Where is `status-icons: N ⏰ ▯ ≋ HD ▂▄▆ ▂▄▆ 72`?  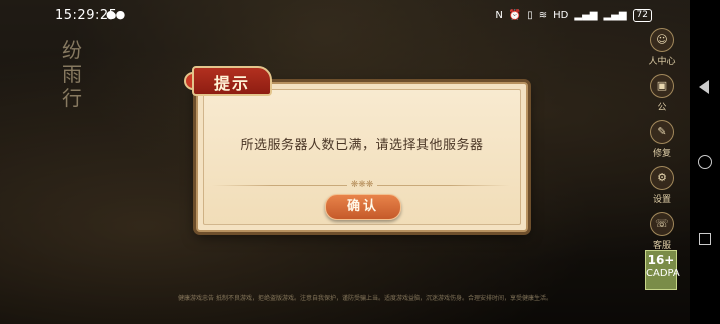
status-icons: N ⏰ ▯ ≋ HD ▂▄▆ ▂▄▆ 72 is located at coordinates (573, 15).